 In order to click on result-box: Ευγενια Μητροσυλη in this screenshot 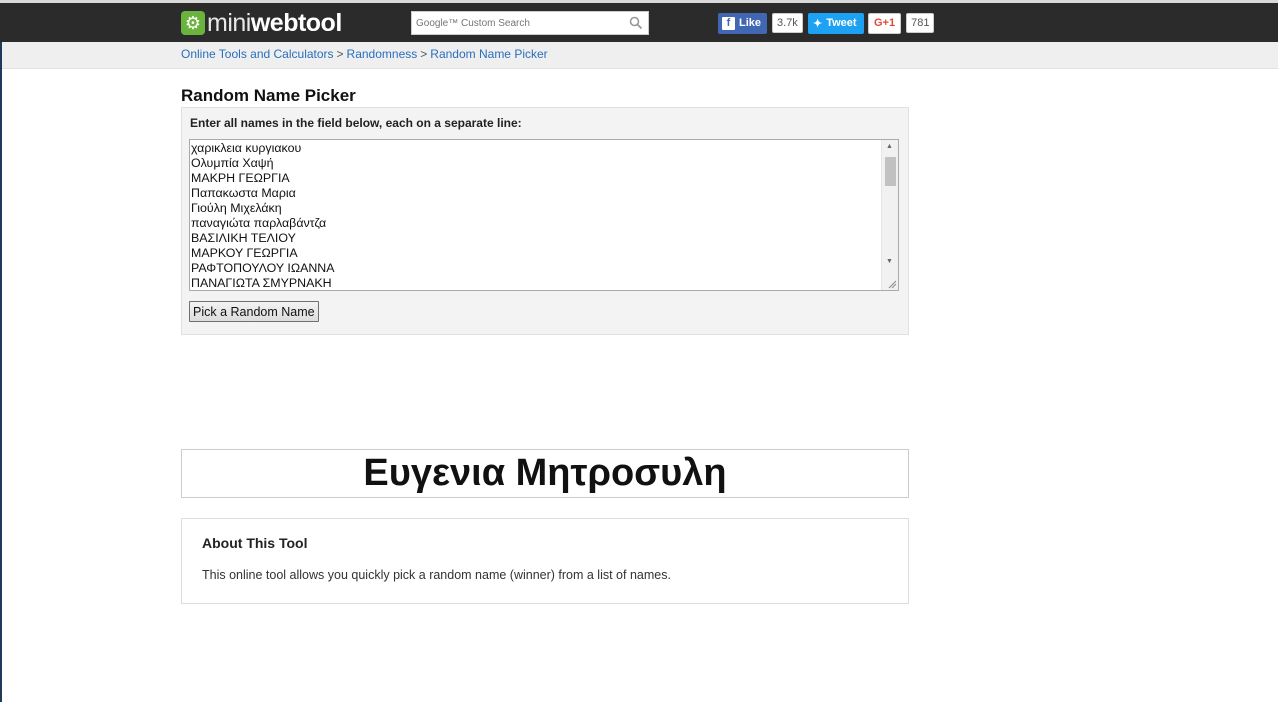, I will do `click(545, 473)`.